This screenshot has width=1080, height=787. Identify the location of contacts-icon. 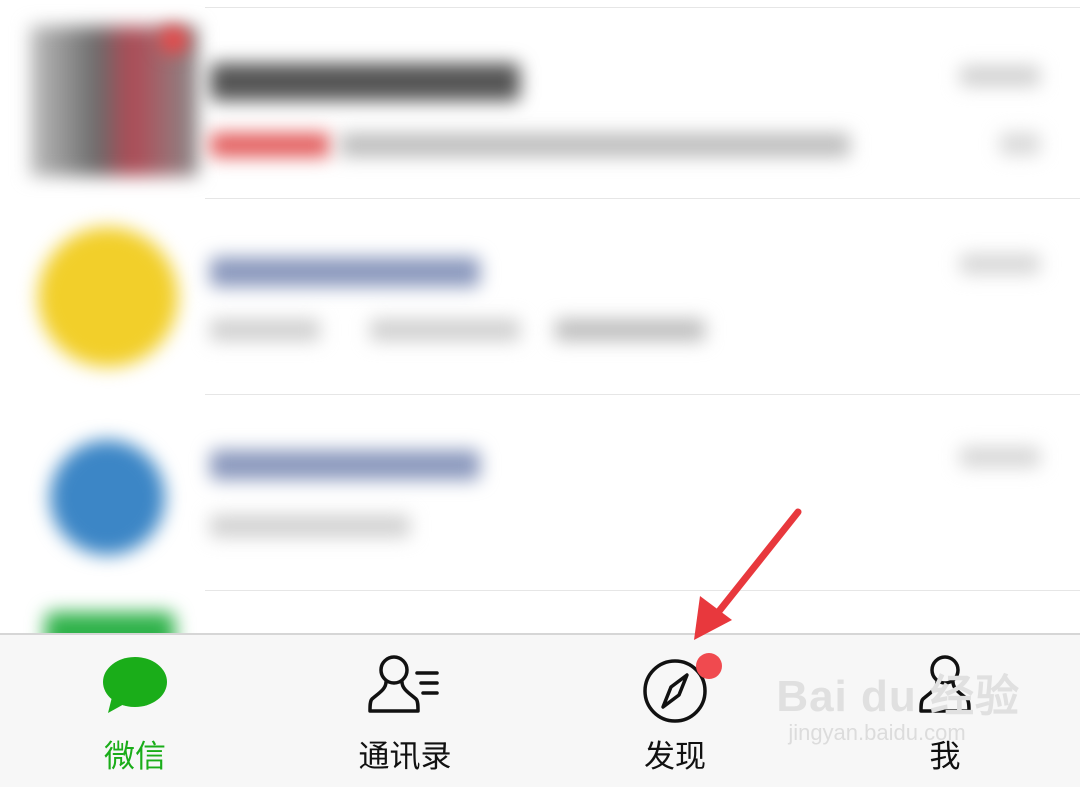
(405, 687).